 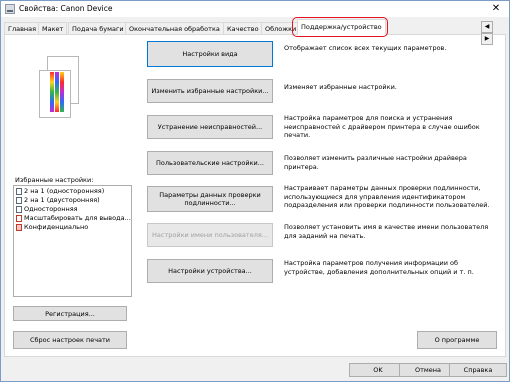 I want to click on favorite-item: Конфиденциально, so click(x=52, y=227).